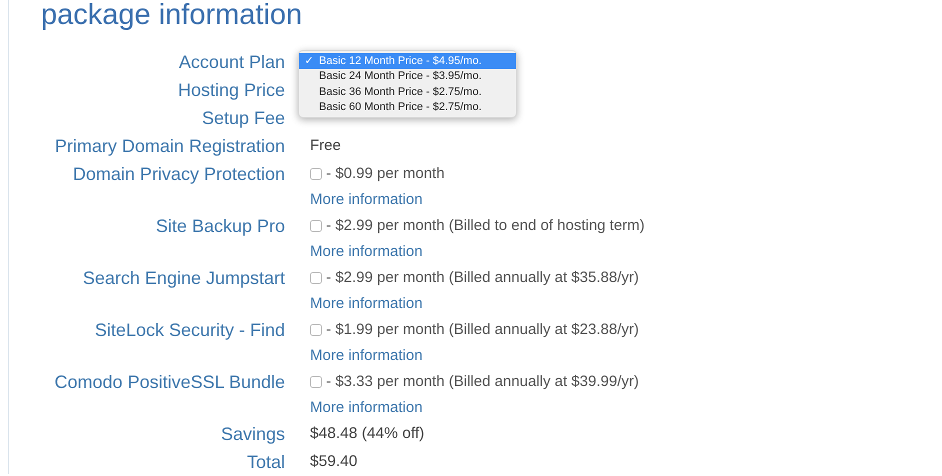  What do you see at coordinates (220, 226) in the screenshot?
I see `field-label: Site Backup Pro` at bounding box center [220, 226].